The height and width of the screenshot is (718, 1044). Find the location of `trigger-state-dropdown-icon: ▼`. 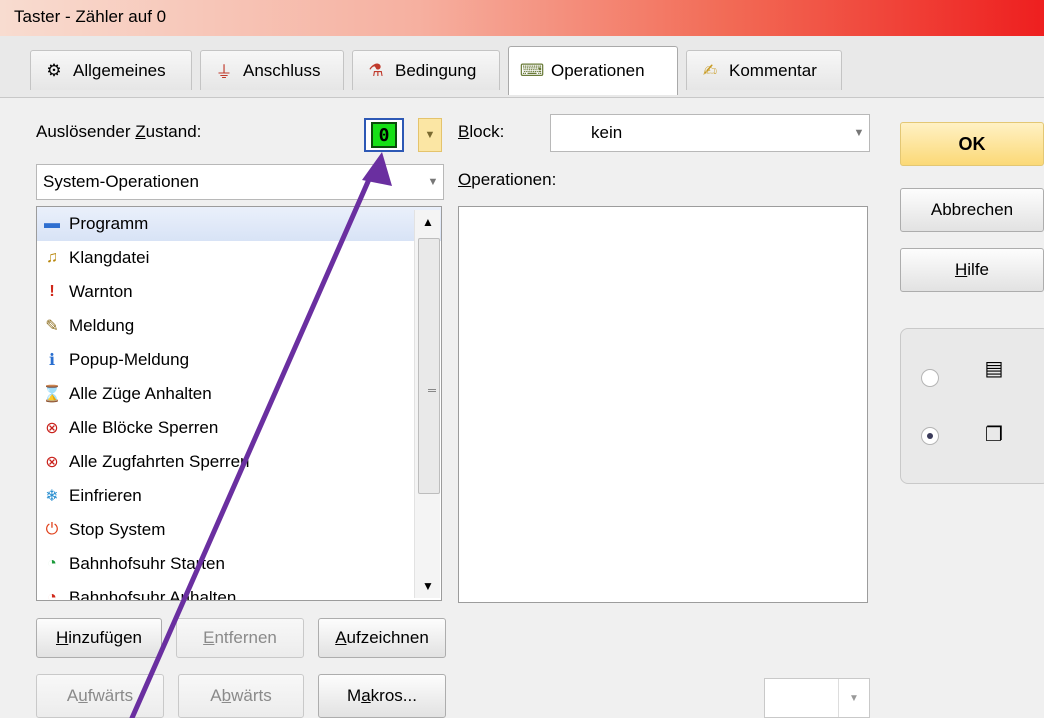

trigger-state-dropdown-icon: ▼ is located at coordinates (430, 135).